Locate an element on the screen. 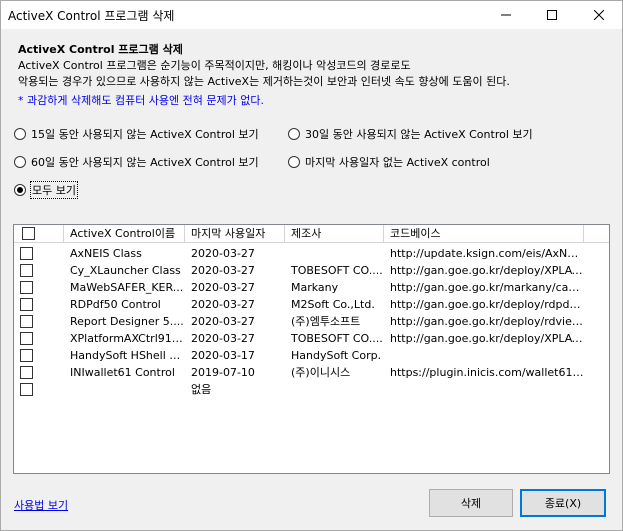  filter-radio-30days: 30일 동안 사용되지 않는 ActiveX Control 보기 is located at coordinates (410, 134).